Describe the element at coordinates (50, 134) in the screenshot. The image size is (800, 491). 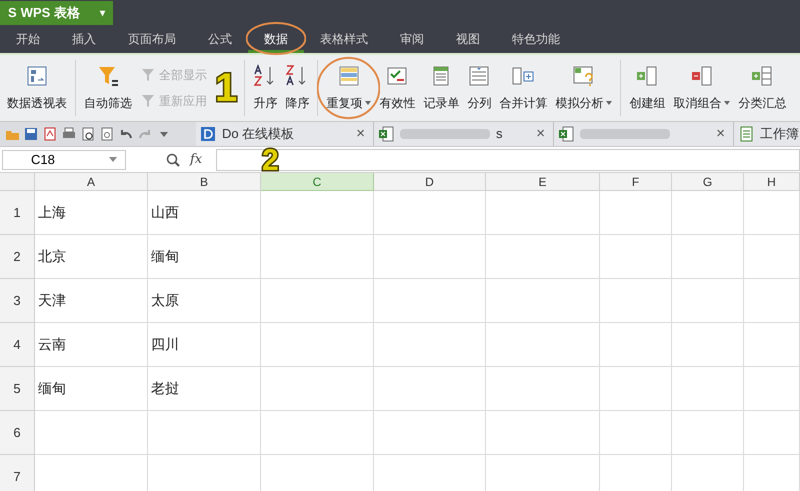
I see `pdf-icon` at that location.